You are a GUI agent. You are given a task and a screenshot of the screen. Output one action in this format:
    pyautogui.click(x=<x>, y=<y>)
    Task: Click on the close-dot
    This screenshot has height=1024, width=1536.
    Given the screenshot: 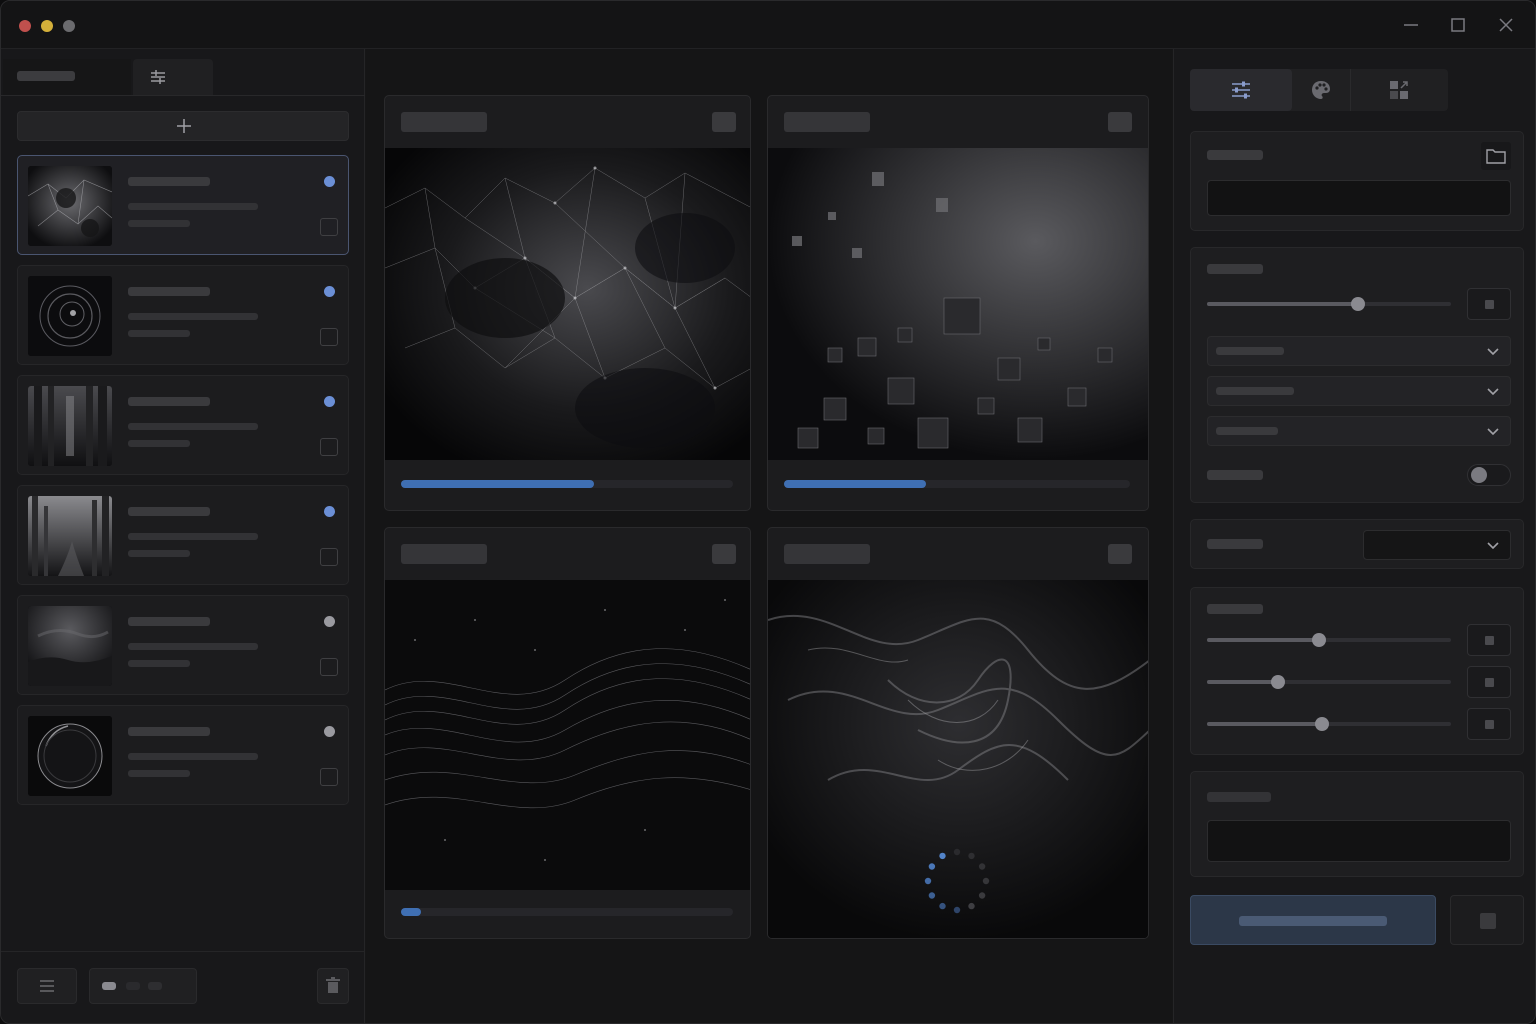 What is the action you would take?
    pyautogui.click(x=25, y=26)
    